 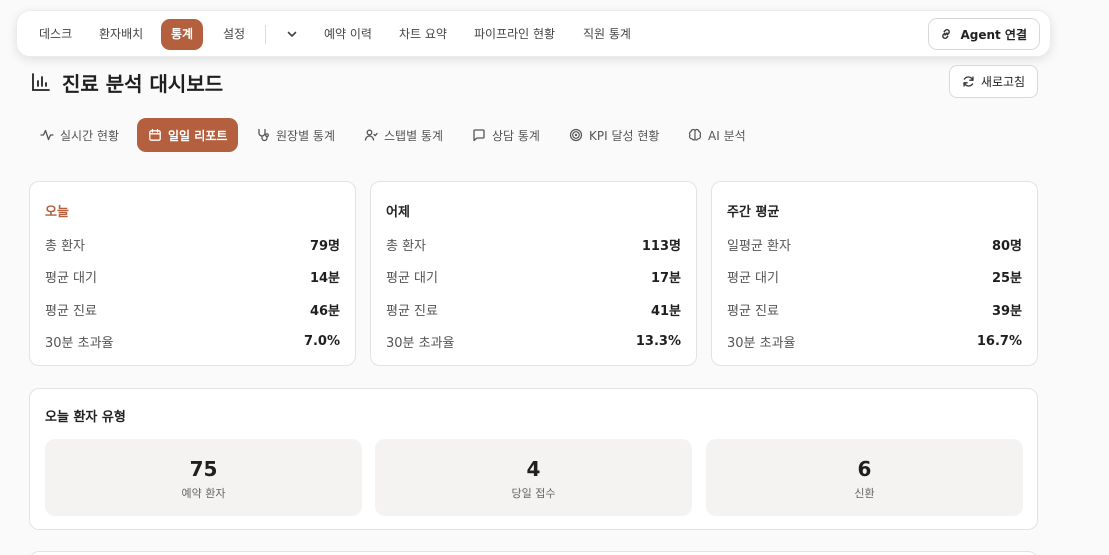 What do you see at coordinates (665, 311) in the screenshot?
I see `stat-value: 41분` at bounding box center [665, 311].